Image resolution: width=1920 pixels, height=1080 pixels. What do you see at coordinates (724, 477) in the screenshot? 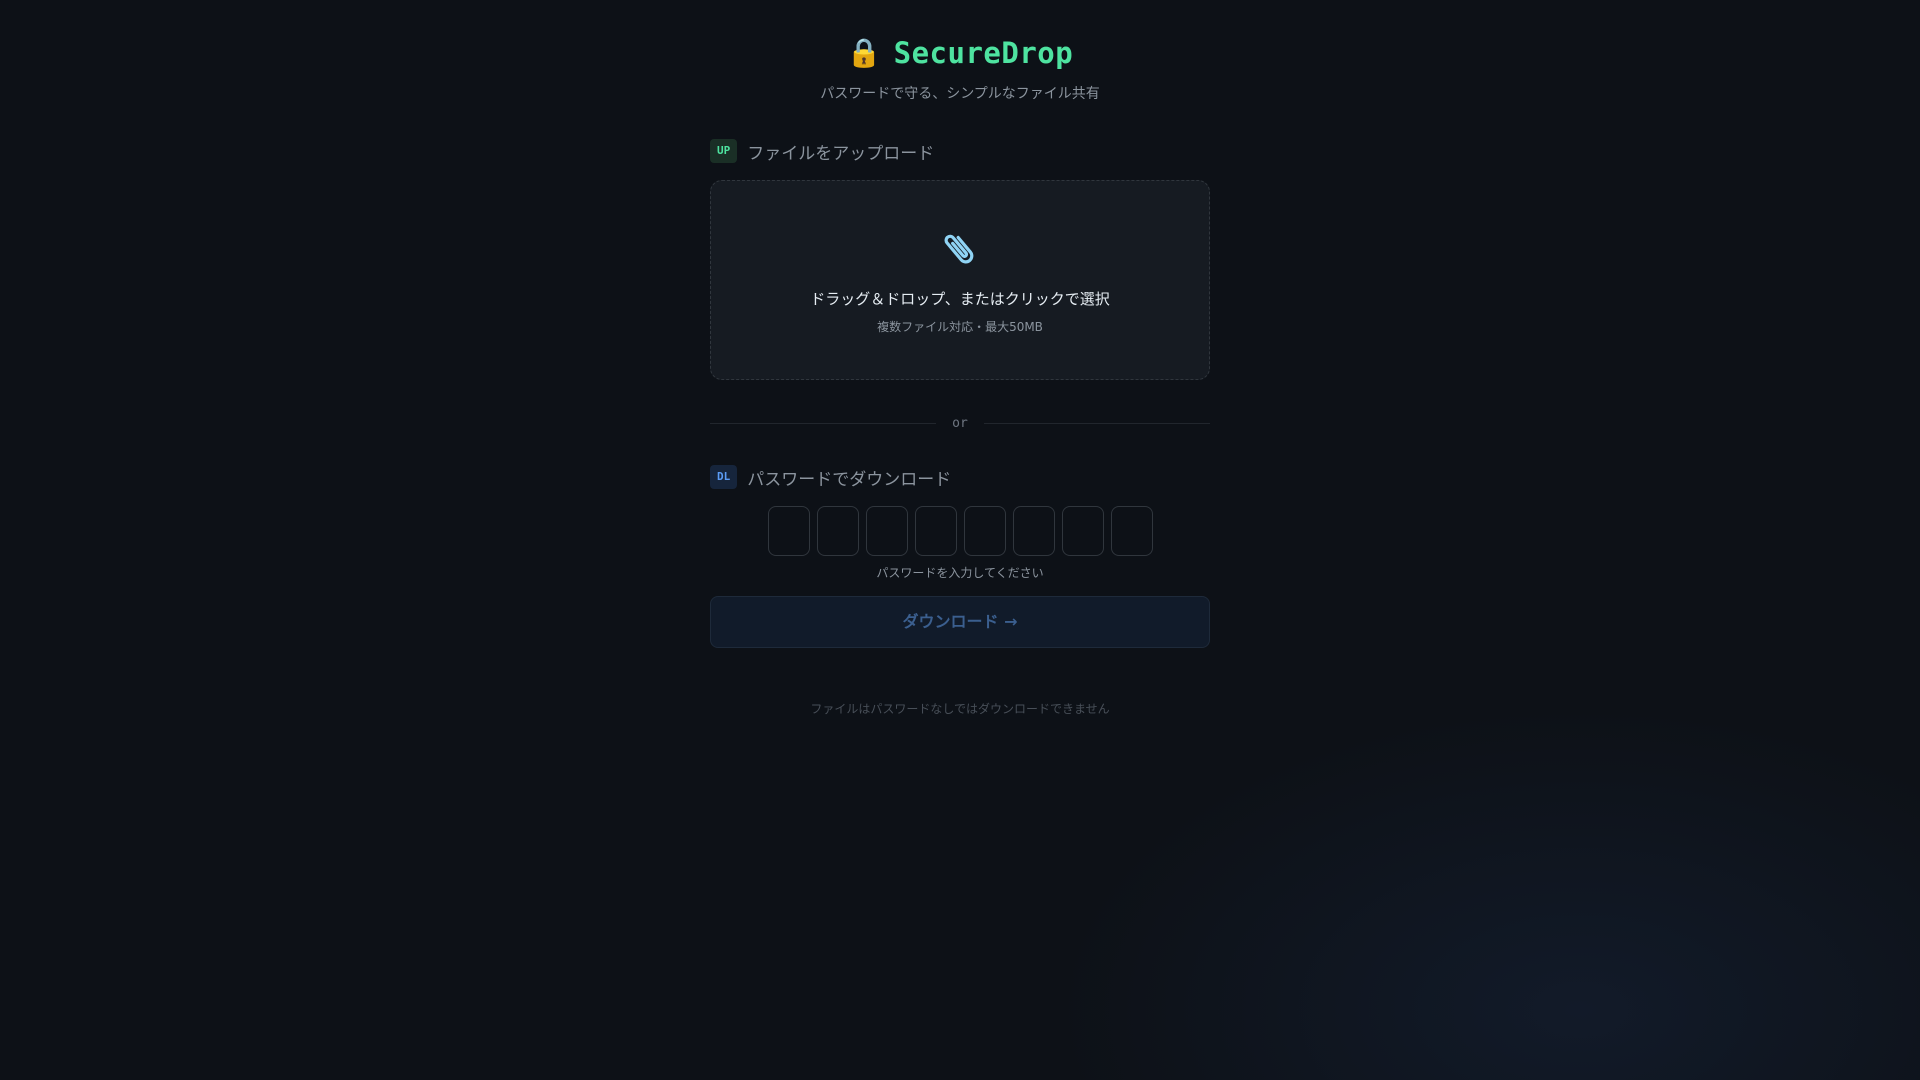
I see `download-badge: DL` at bounding box center [724, 477].